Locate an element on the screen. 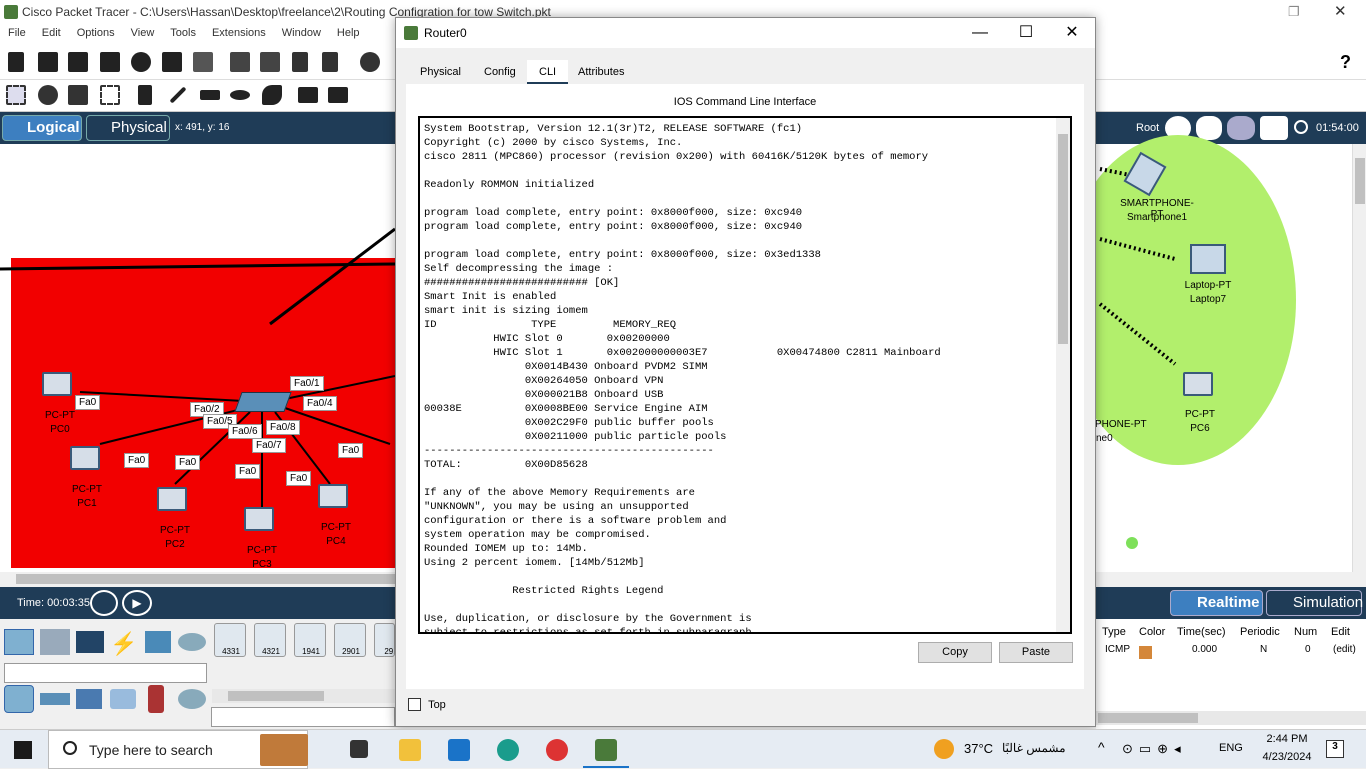  menu-window: Window is located at coordinates (301, 31).